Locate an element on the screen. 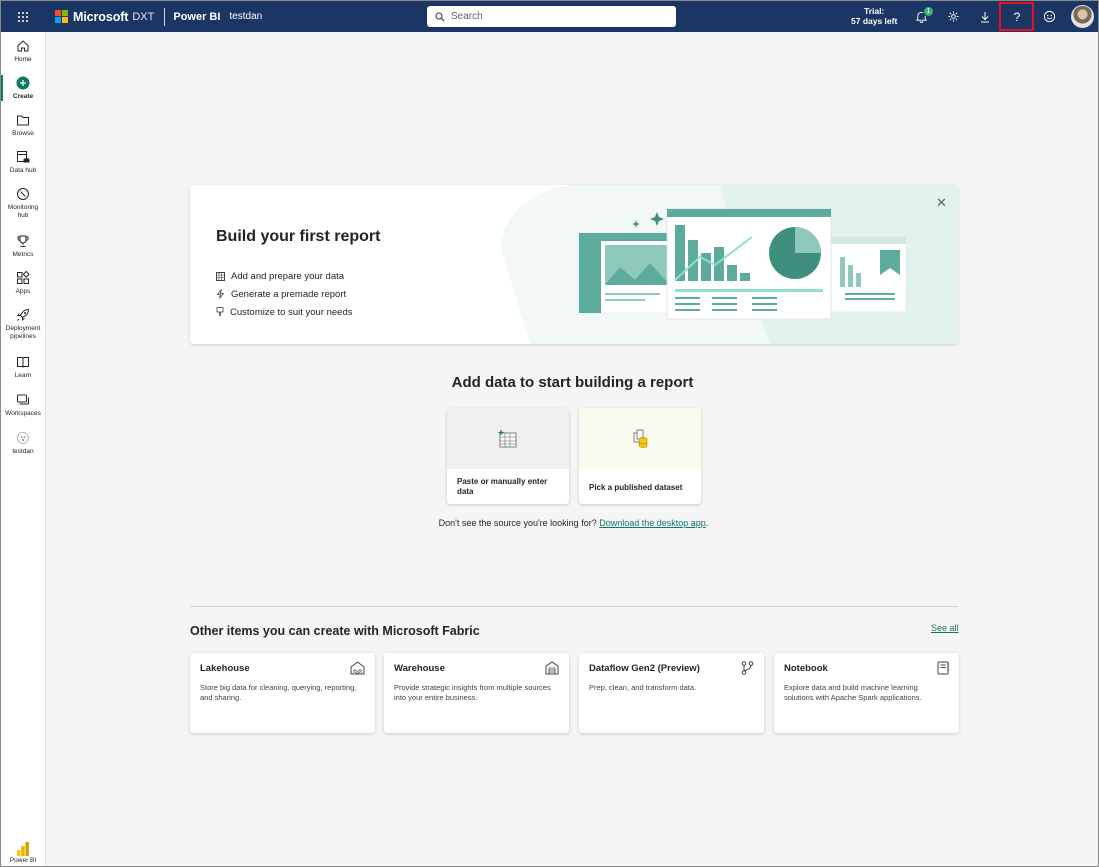  add-data-title: Add data to start building a report is located at coordinates (572, 382).